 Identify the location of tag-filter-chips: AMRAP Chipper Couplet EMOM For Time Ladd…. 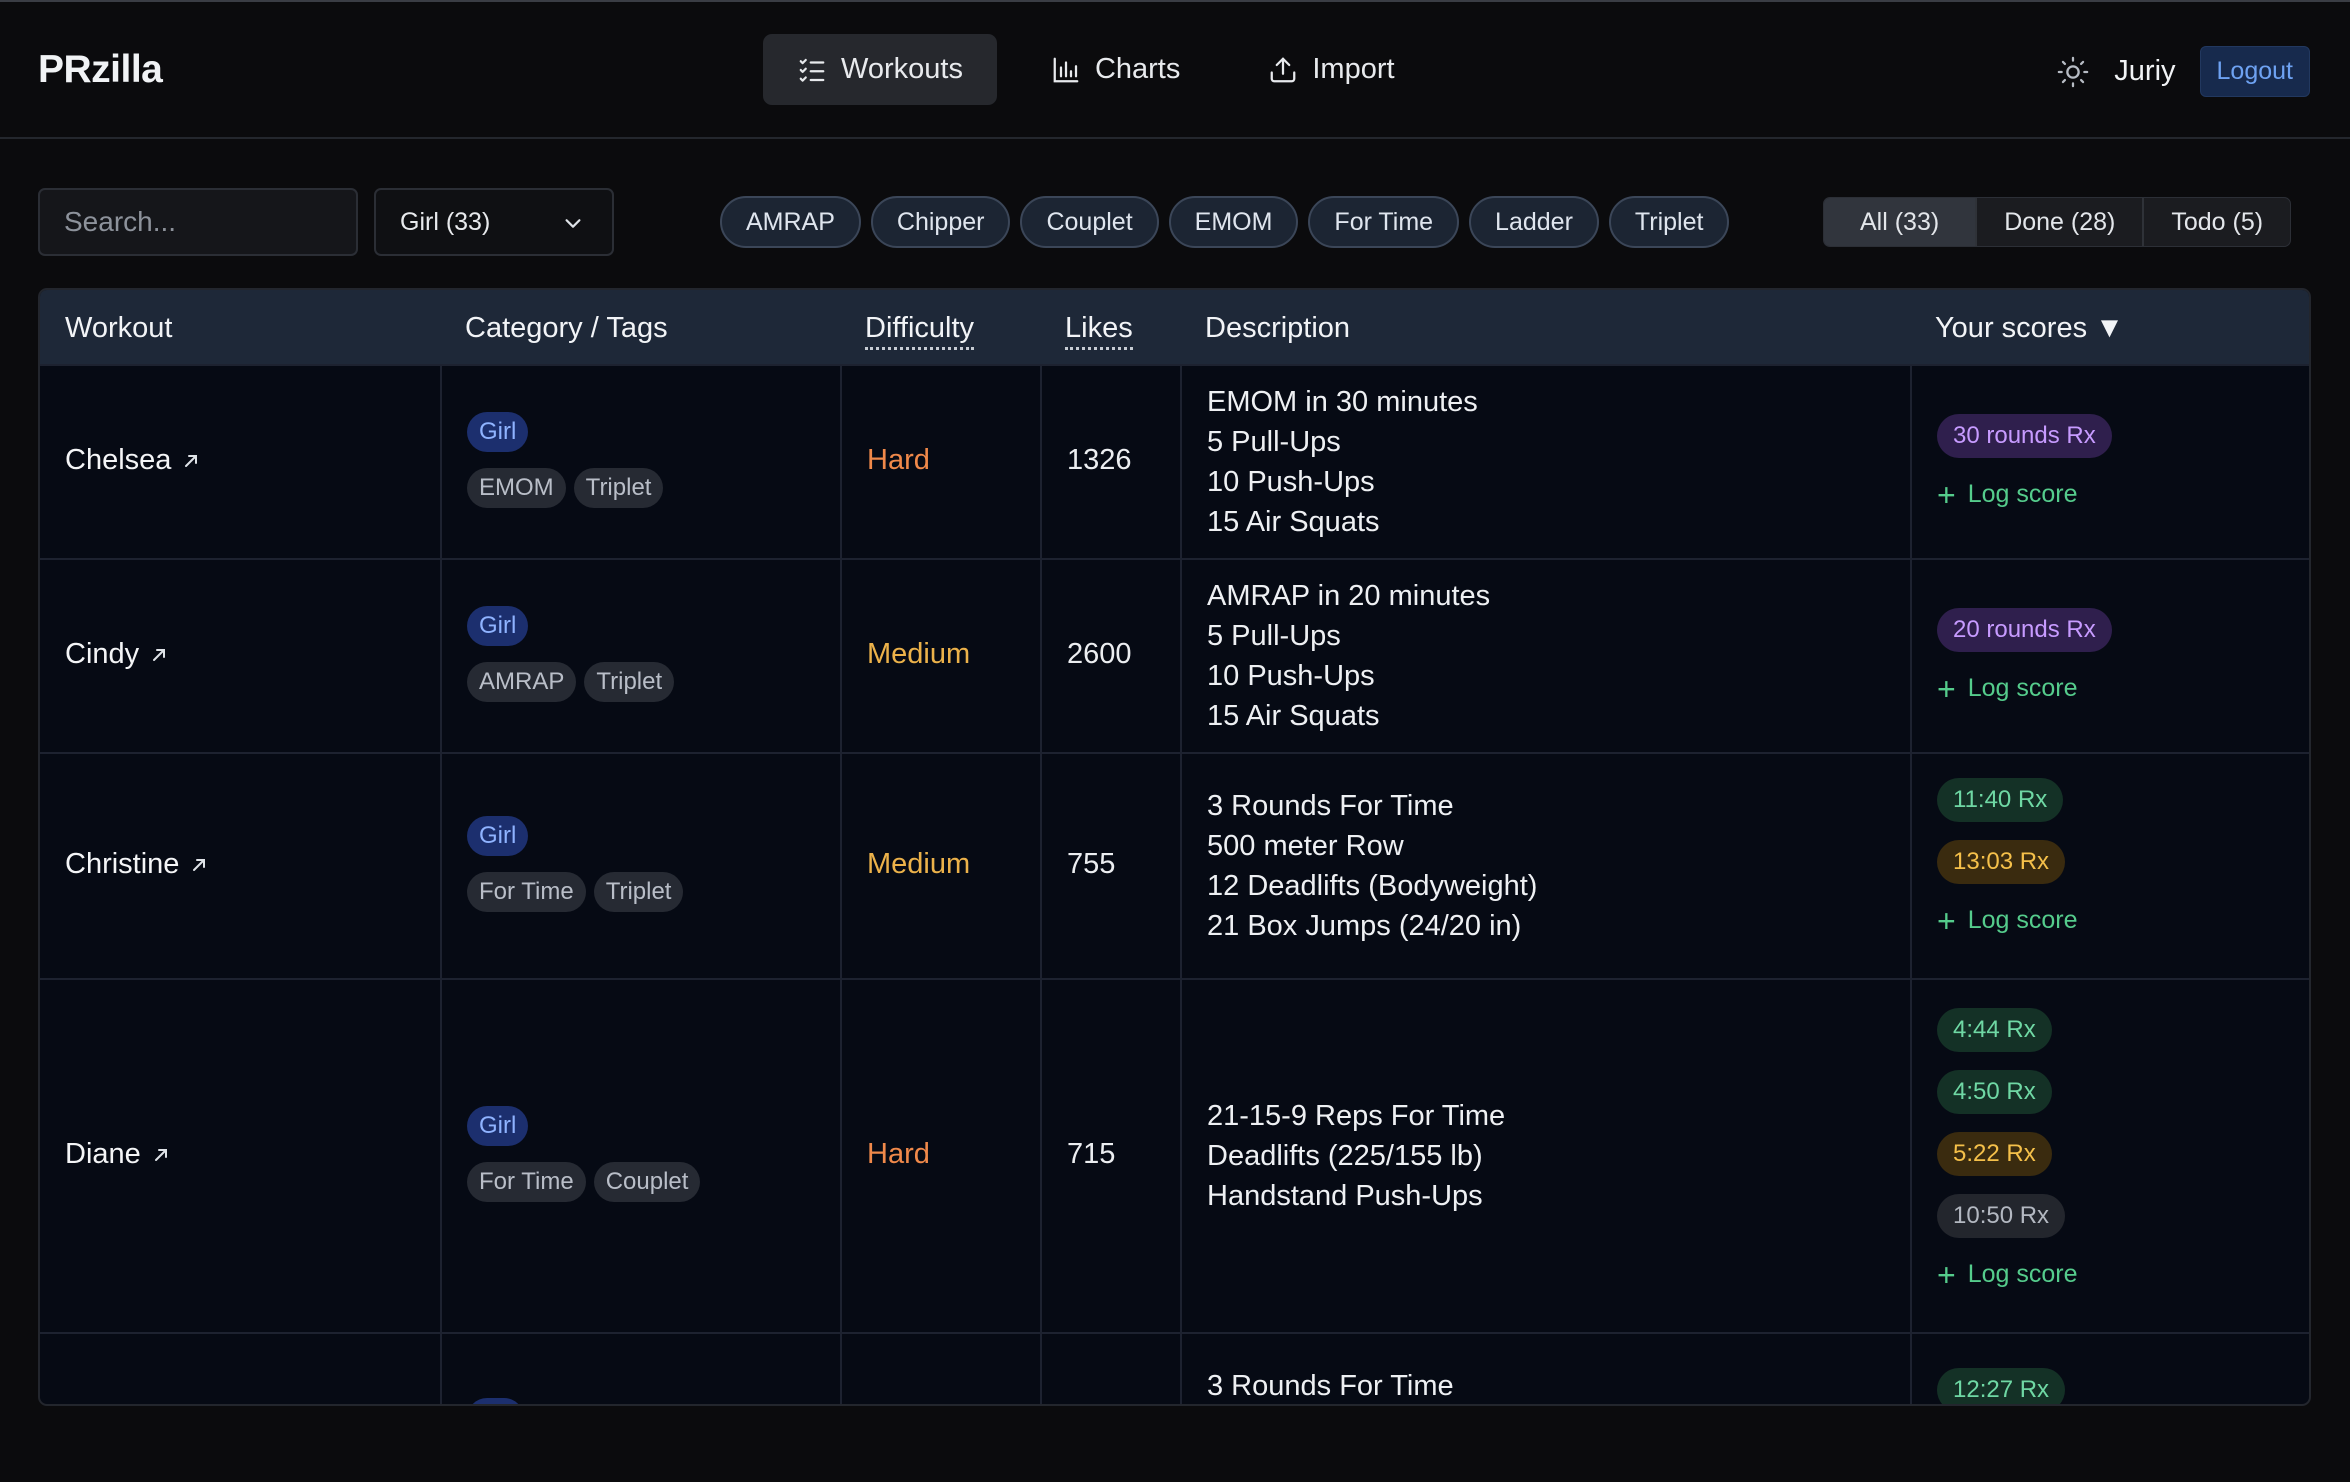
(1225, 222).